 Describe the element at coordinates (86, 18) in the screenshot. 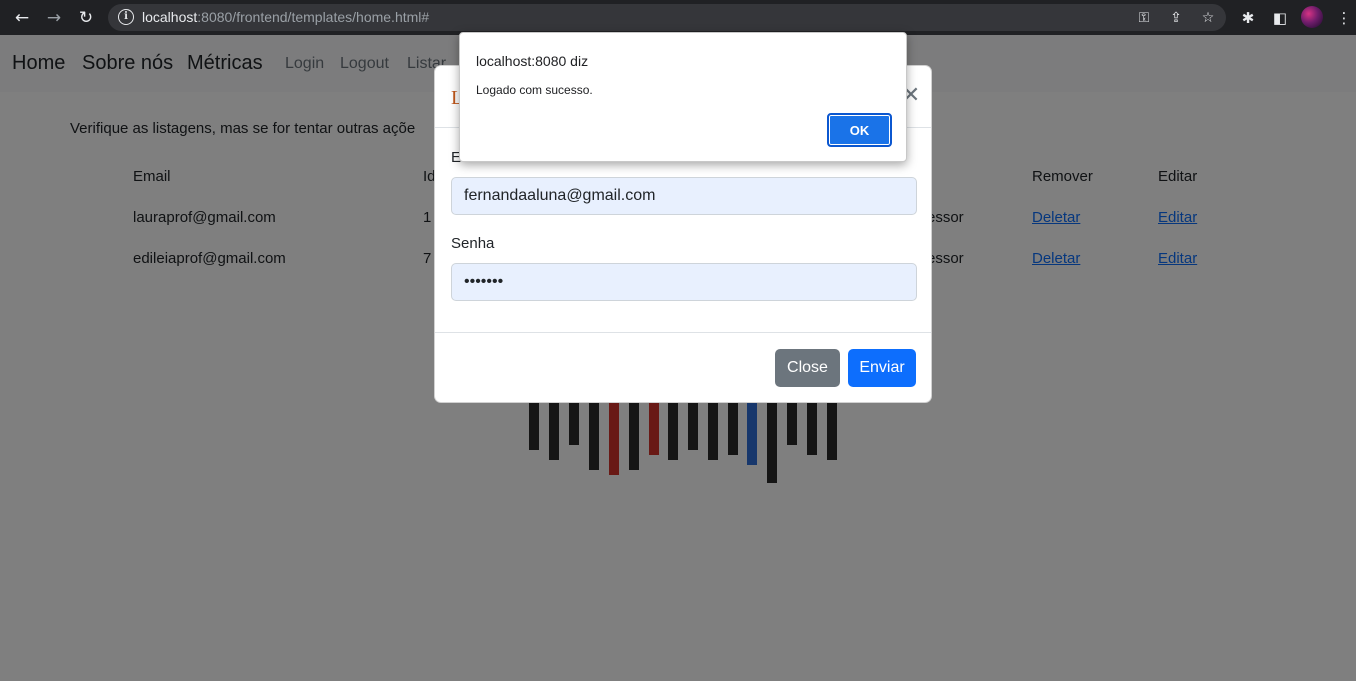

I see `reload-icon: ↻` at that location.